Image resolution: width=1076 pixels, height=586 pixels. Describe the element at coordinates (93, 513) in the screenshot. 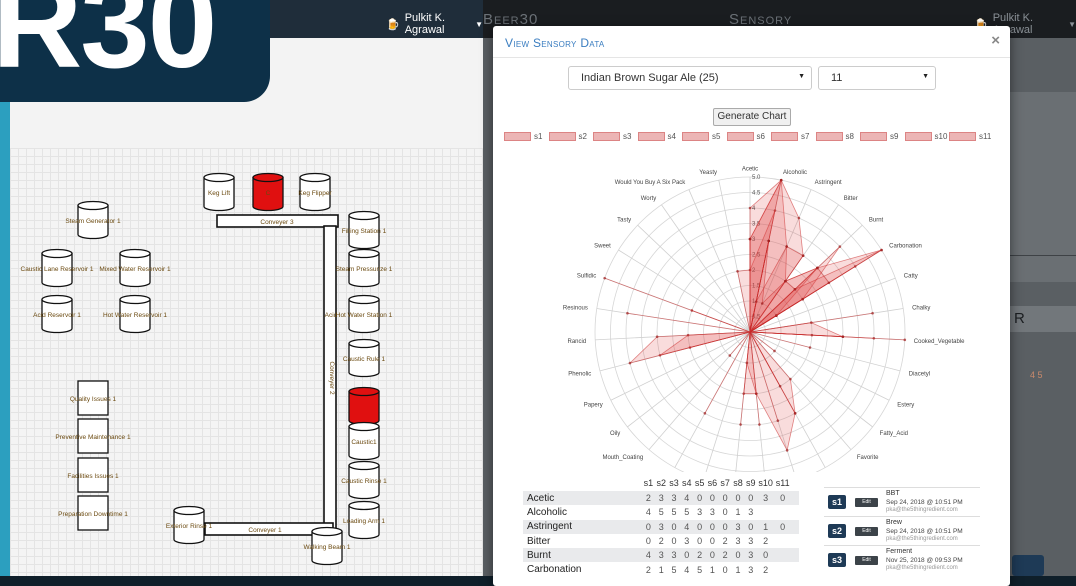

I see `process-node: Preparation Downtime 1` at that location.